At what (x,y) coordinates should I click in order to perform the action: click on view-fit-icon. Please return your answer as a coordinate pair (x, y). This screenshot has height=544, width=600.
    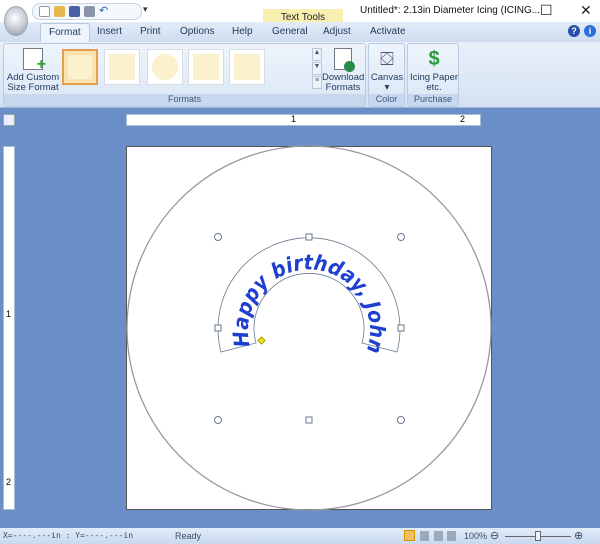
    Looking at the image, I should click on (438, 536).